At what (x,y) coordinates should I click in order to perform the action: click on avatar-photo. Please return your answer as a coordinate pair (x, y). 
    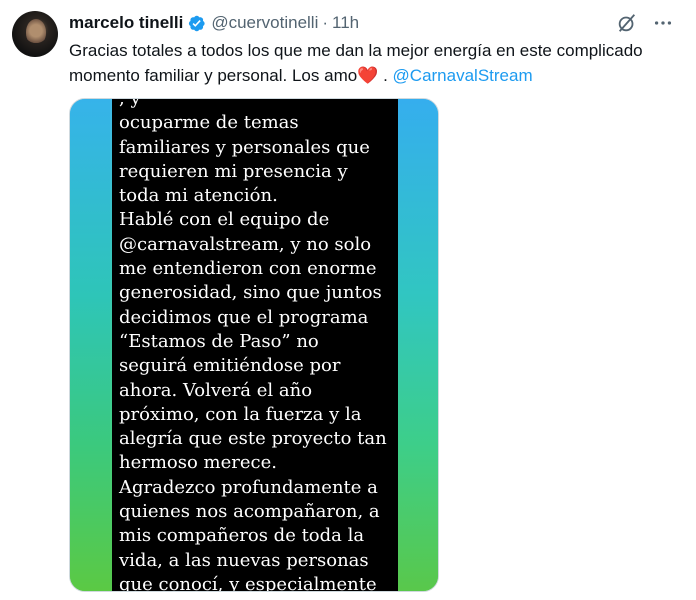
    Looking at the image, I should click on (36, 32).